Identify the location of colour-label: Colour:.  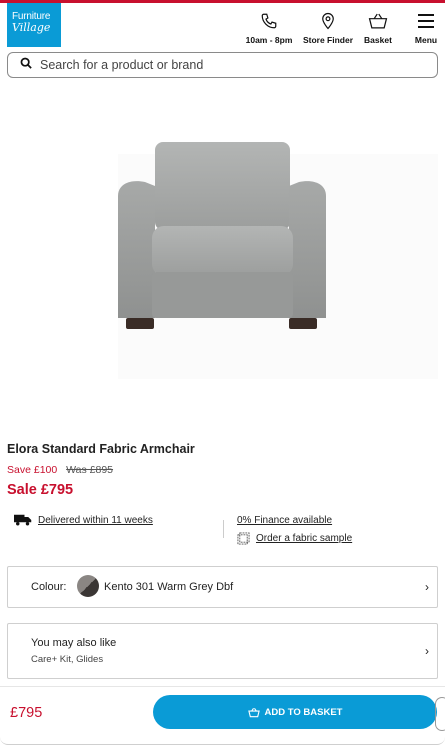
(49, 587).